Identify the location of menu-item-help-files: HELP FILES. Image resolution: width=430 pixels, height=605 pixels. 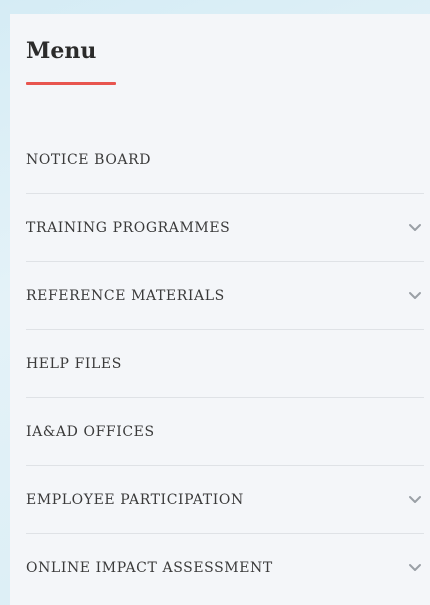
(225, 364).